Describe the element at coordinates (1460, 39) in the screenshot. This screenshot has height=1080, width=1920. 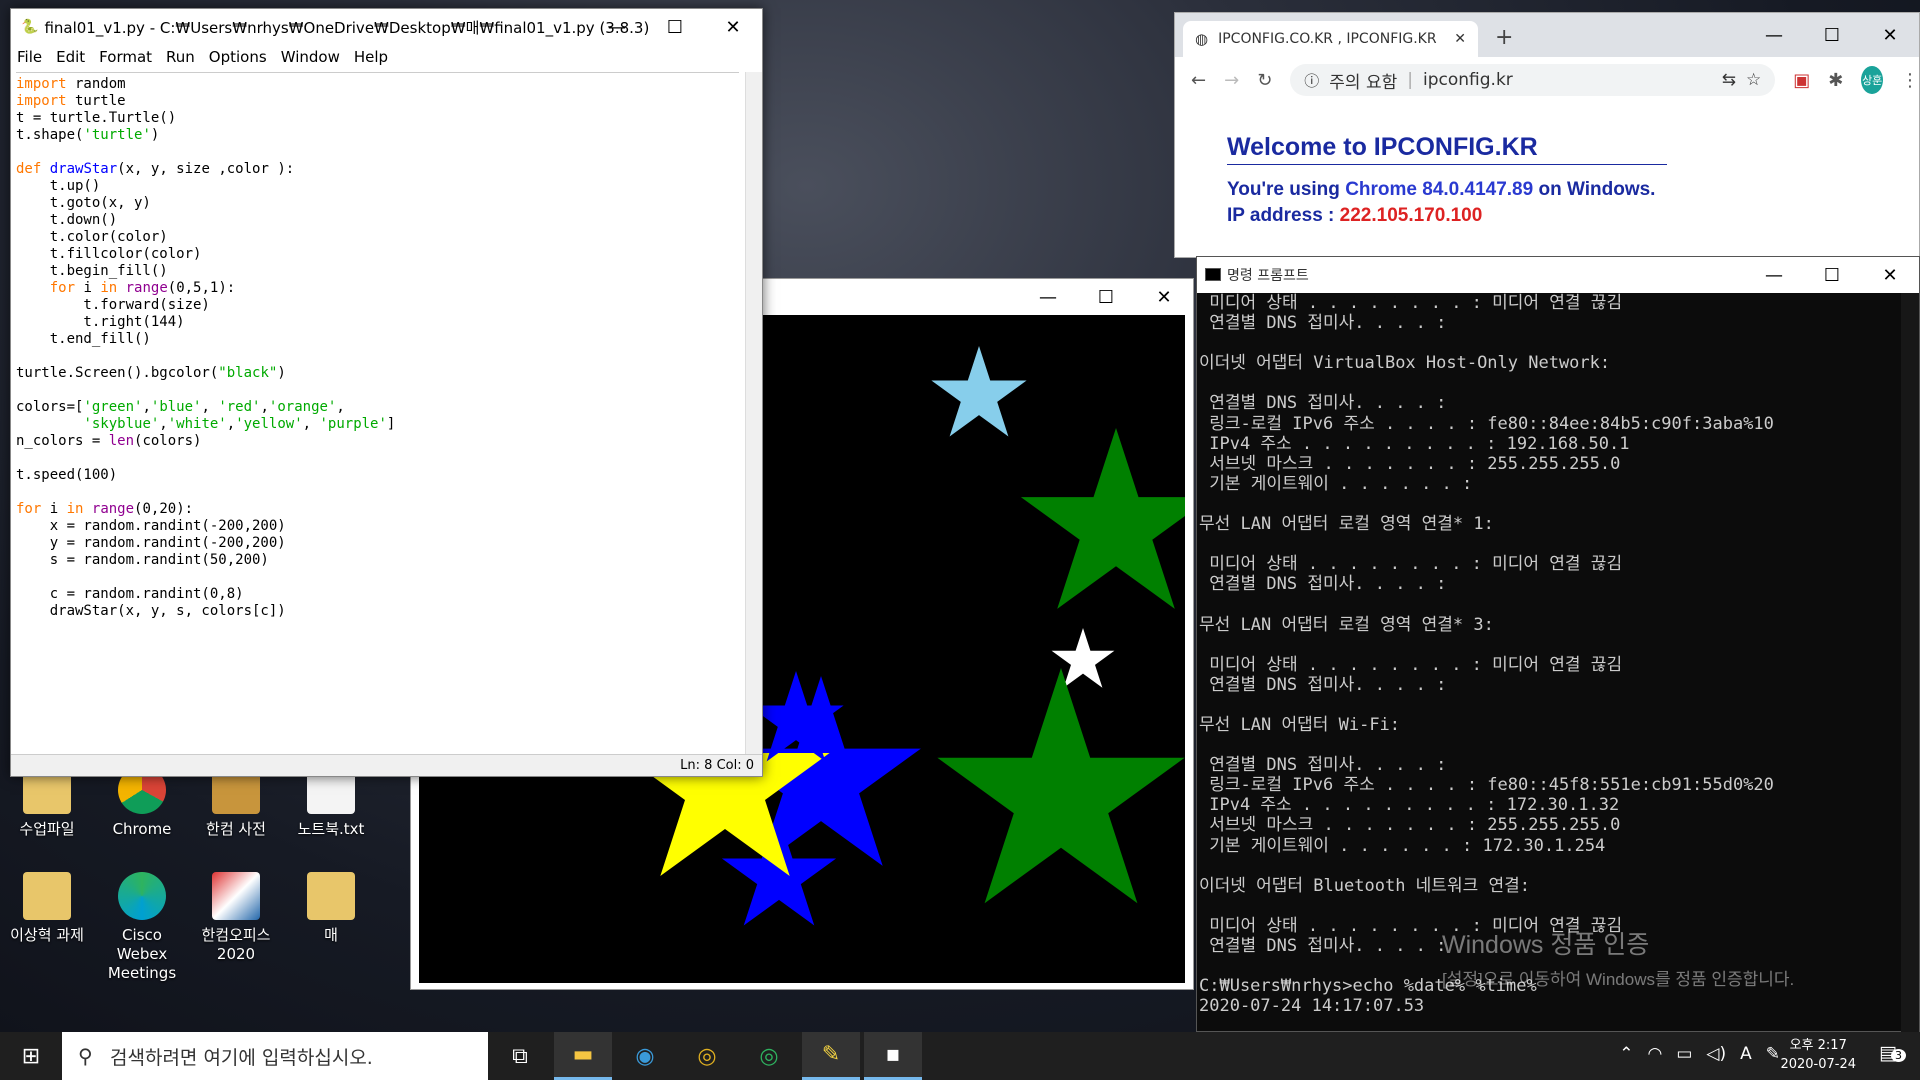
I see `tab-close-icon: ✕` at that location.